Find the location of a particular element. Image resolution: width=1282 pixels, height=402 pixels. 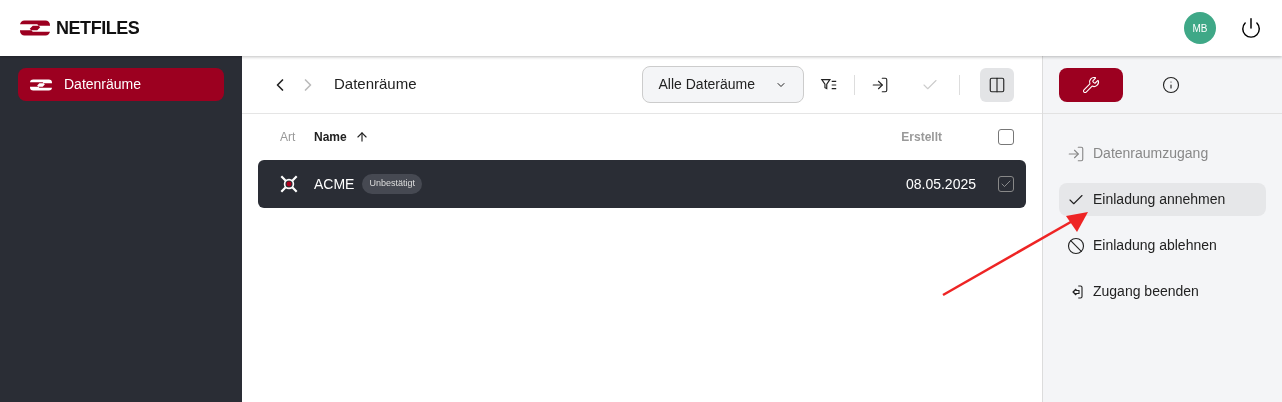

wrench-icon is located at coordinates (1091, 84).